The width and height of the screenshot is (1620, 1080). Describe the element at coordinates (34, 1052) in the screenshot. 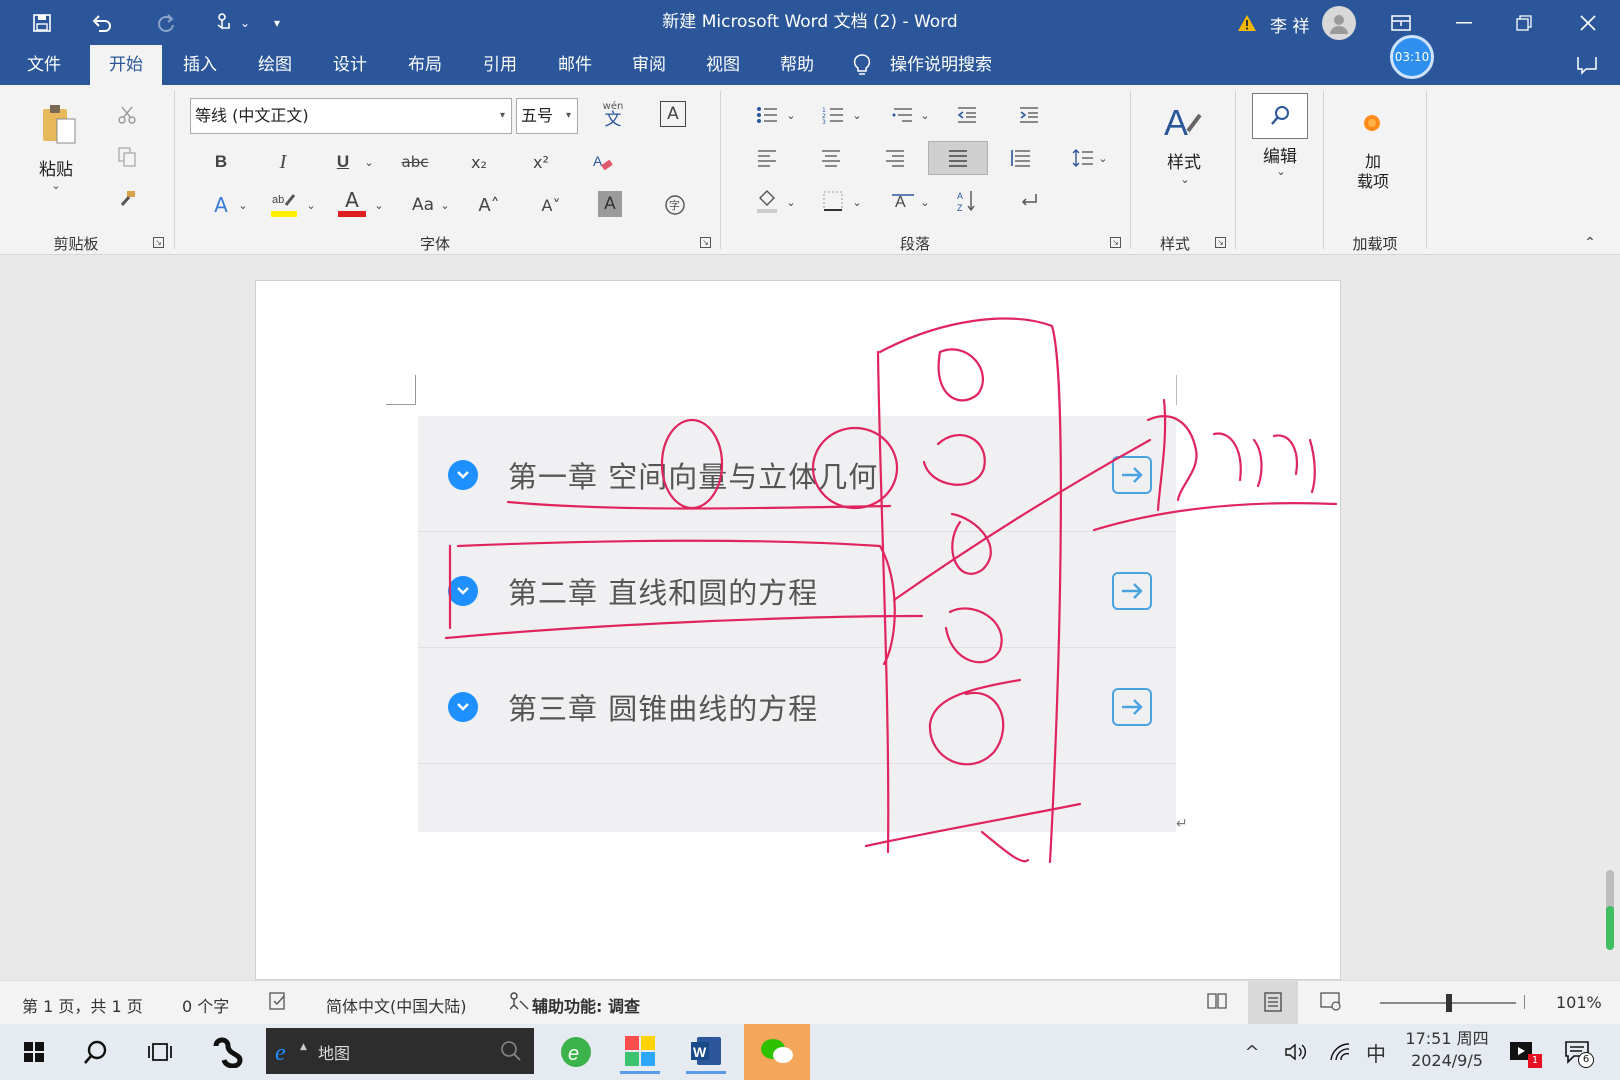

I see `windows-start-icon` at that location.